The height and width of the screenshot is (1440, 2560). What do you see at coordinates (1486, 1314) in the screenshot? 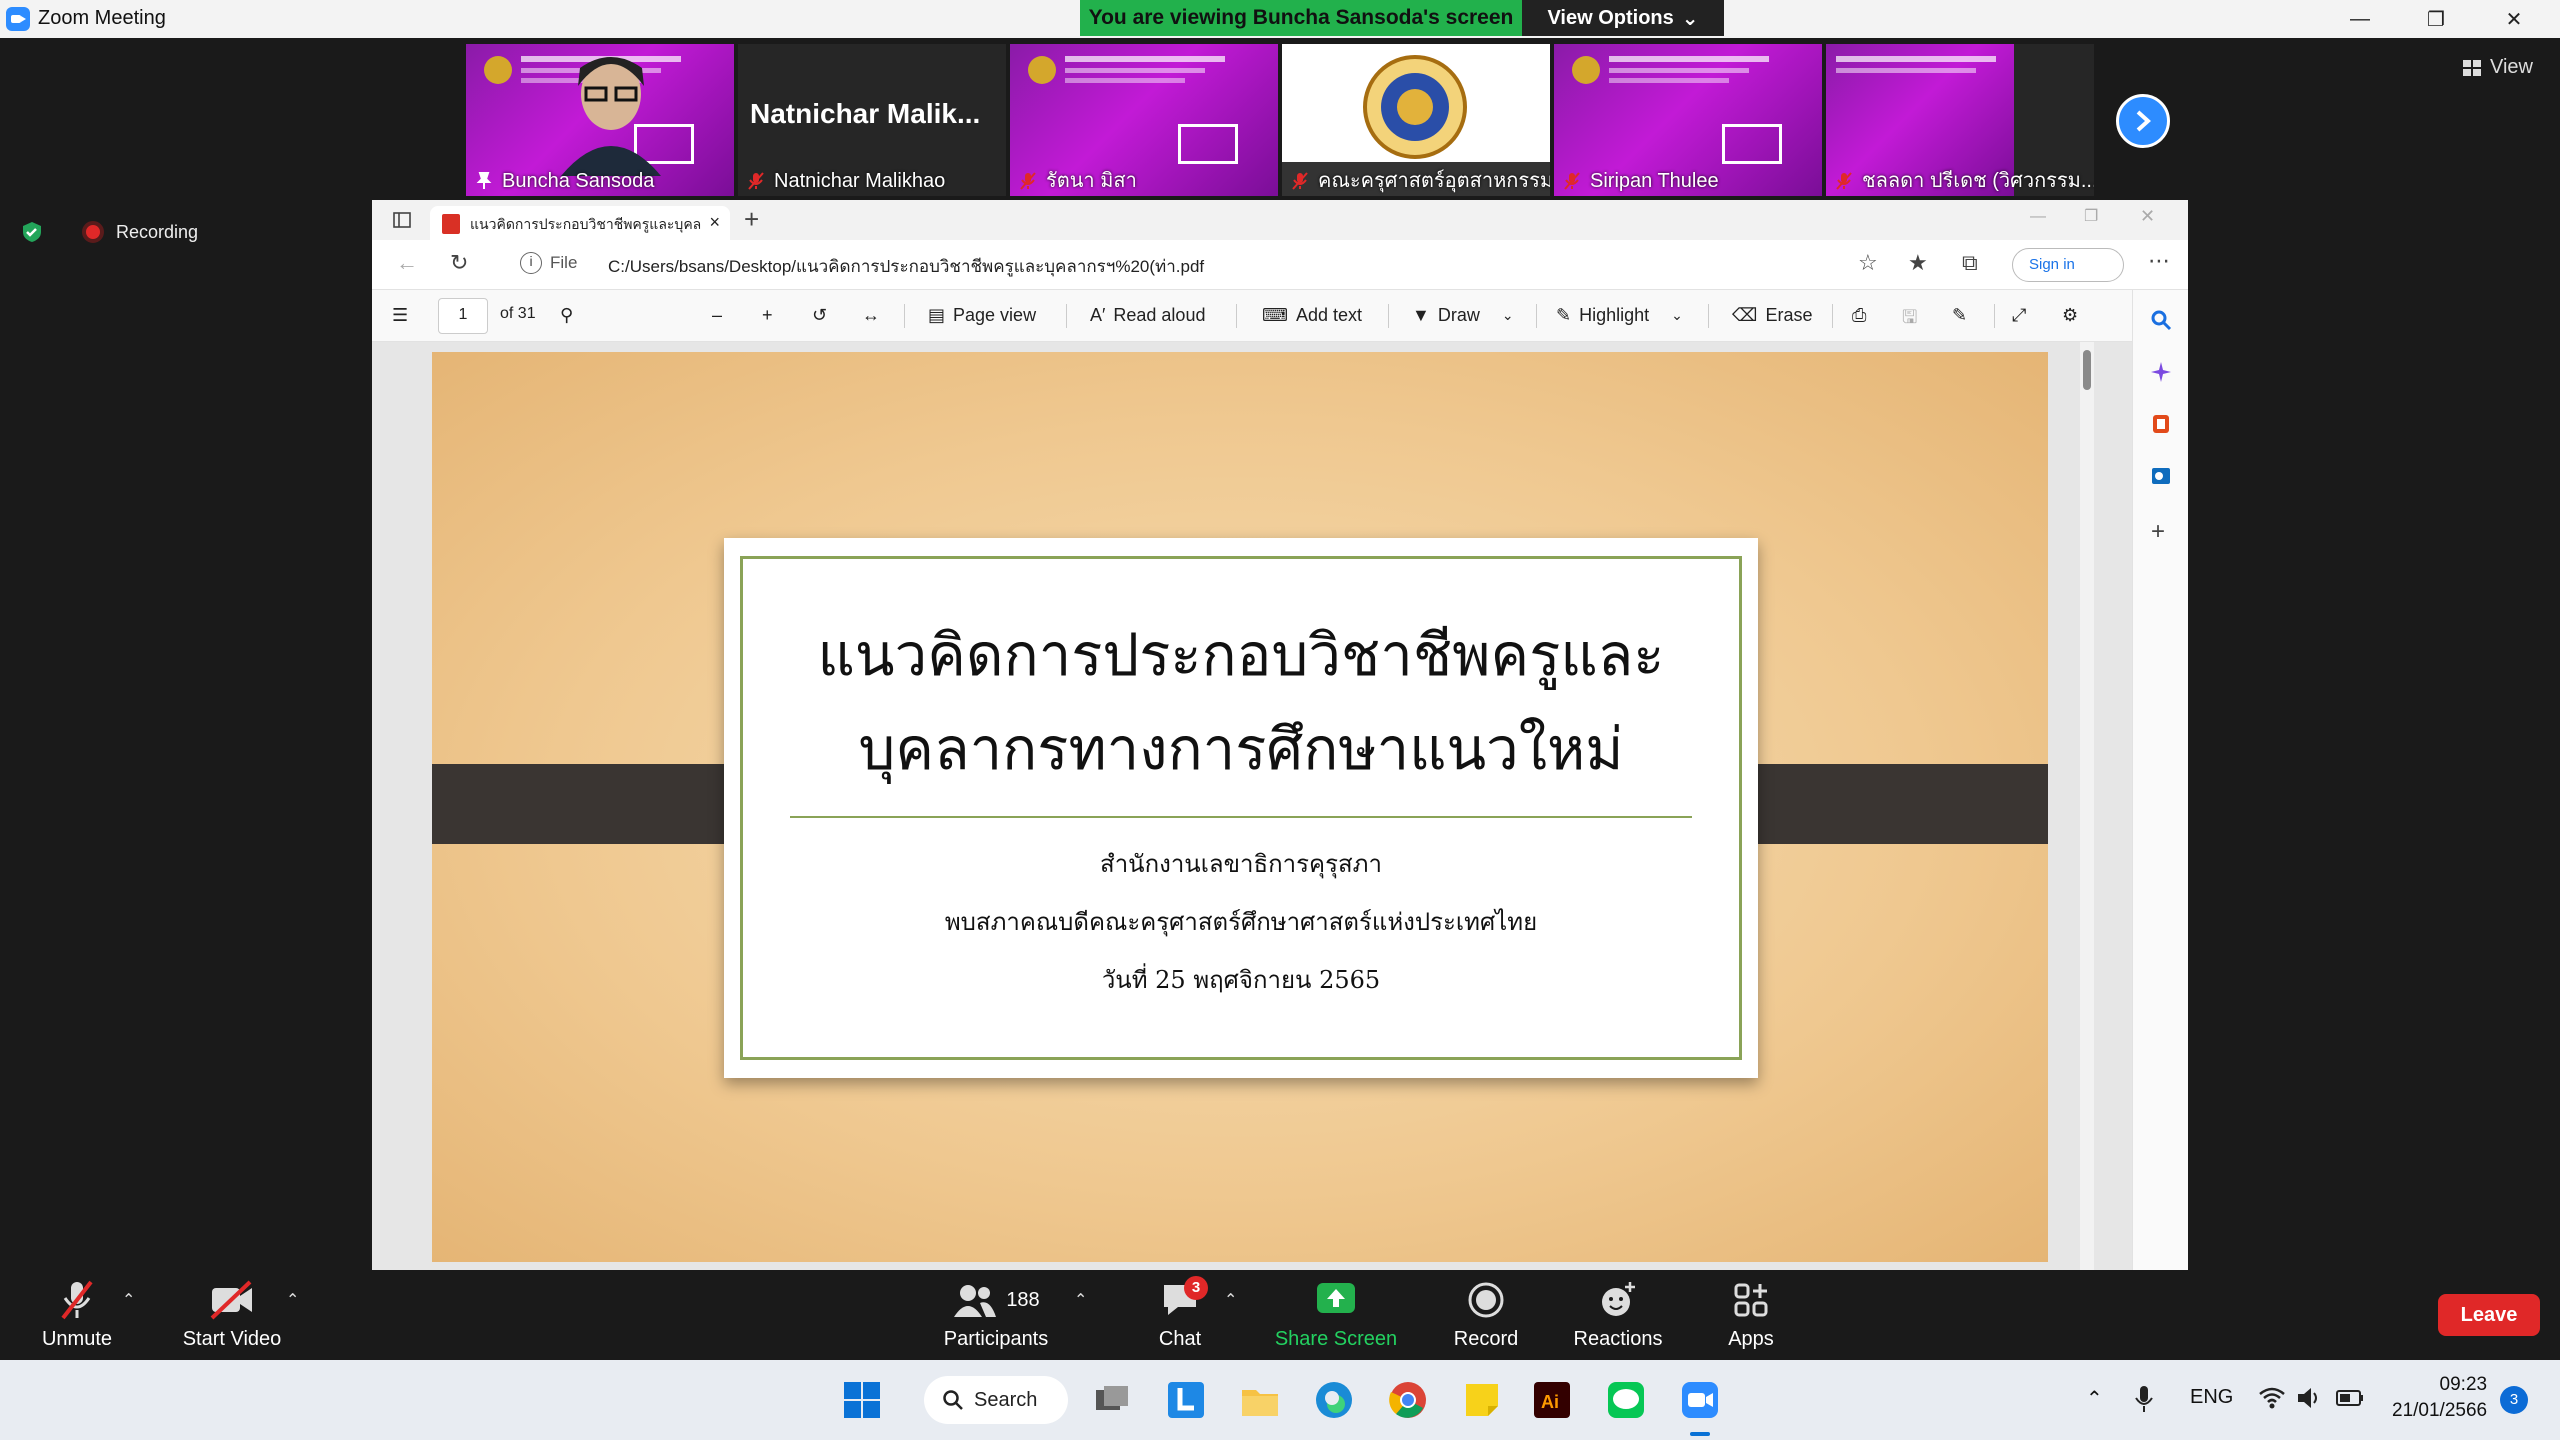
I see `record-button: Record` at bounding box center [1486, 1314].